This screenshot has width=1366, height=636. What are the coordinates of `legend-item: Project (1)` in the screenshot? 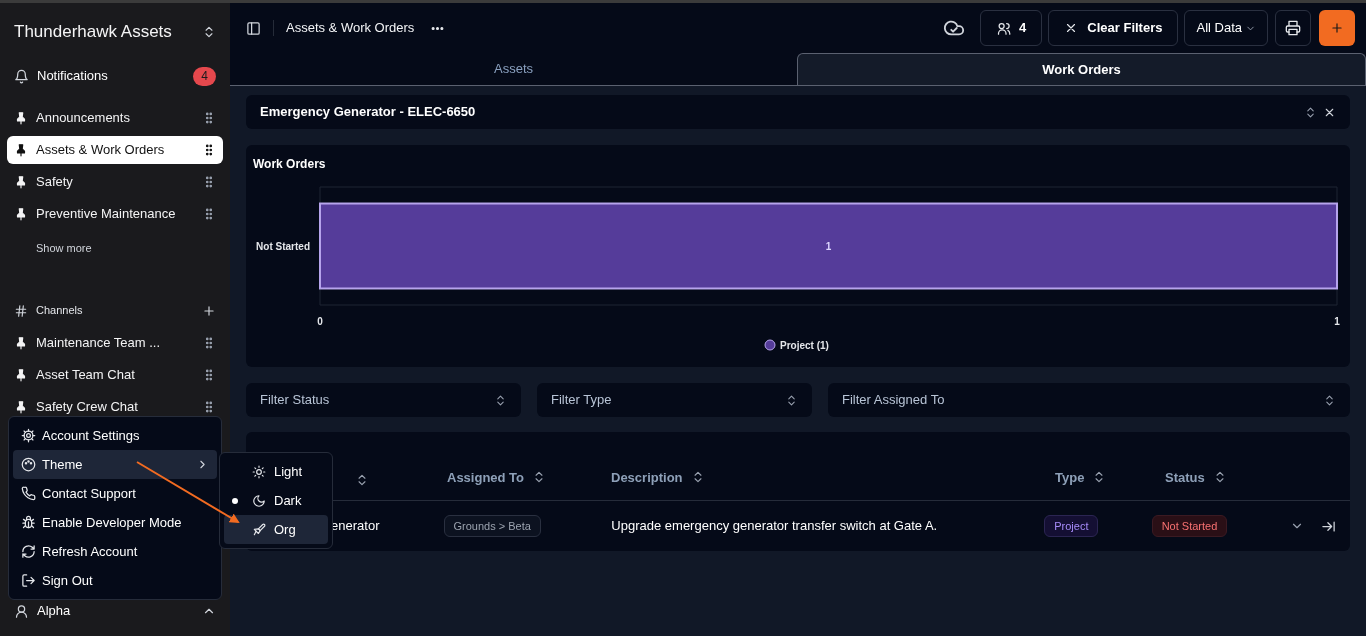 It's located at (796, 345).